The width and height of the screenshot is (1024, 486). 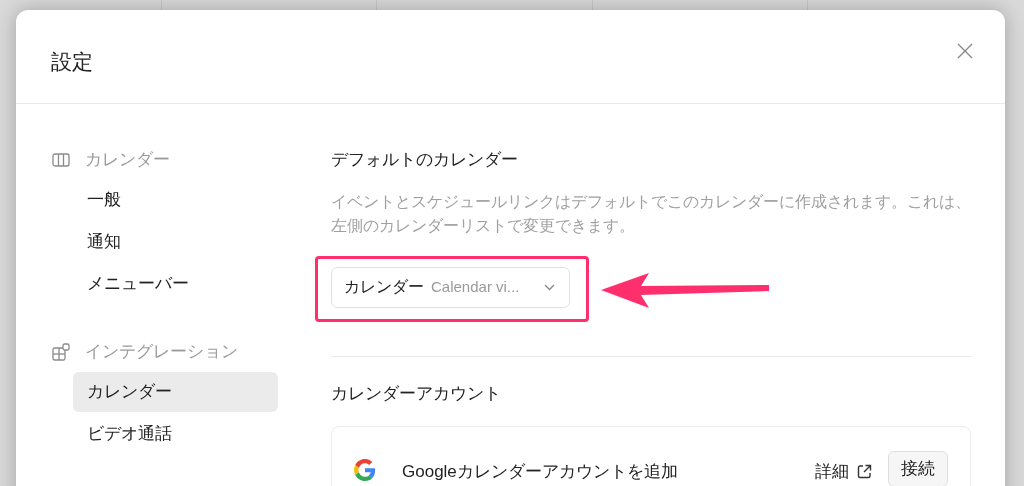 What do you see at coordinates (425, 160) in the screenshot?
I see `section-heading: デフォルトのカレンダー` at bounding box center [425, 160].